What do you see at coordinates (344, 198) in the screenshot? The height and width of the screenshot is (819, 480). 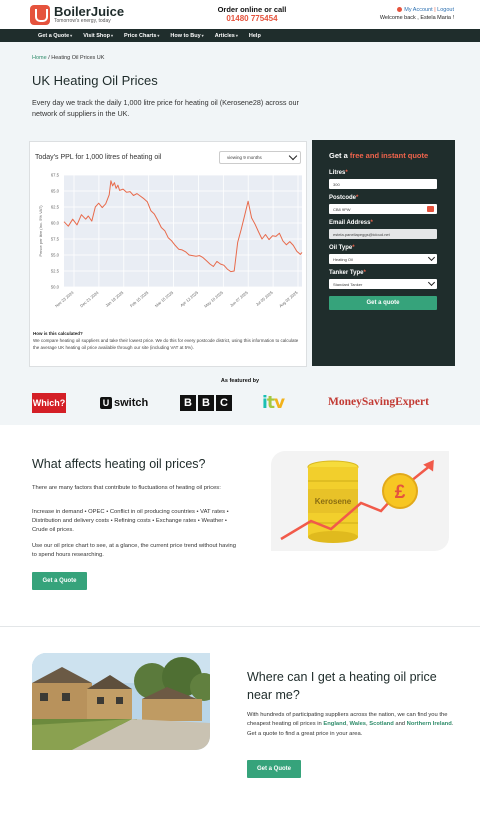 I see `postcode-label: Postcode*` at bounding box center [344, 198].